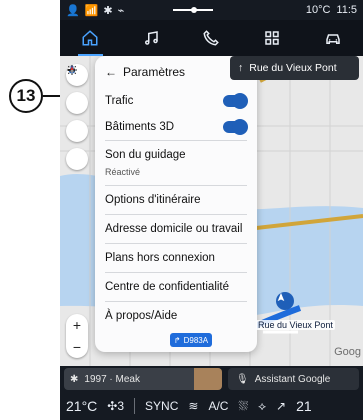 This screenshot has height=420, width=363. I want to click on buildings-3d-toggle, so click(235, 127).